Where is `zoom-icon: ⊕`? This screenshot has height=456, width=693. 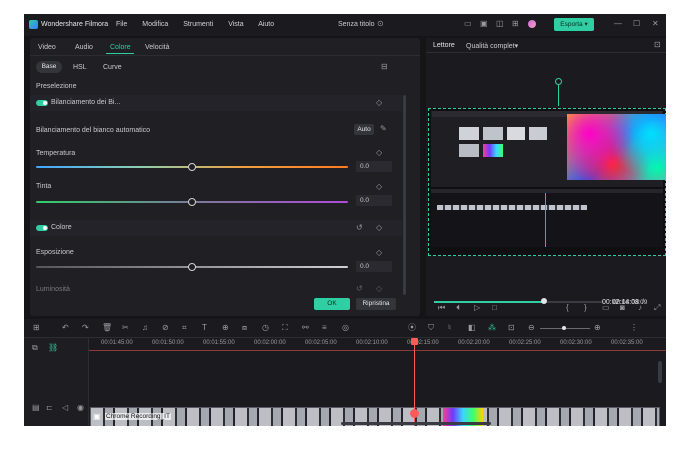 zoom-icon: ⊕ is located at coordinates (225, 328).